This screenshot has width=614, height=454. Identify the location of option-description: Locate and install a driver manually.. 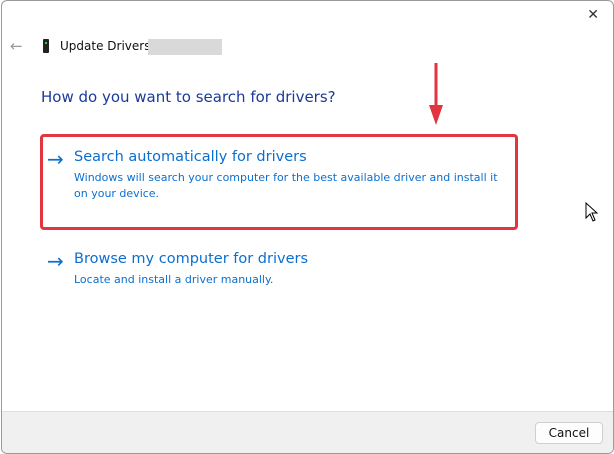
(174, 279).